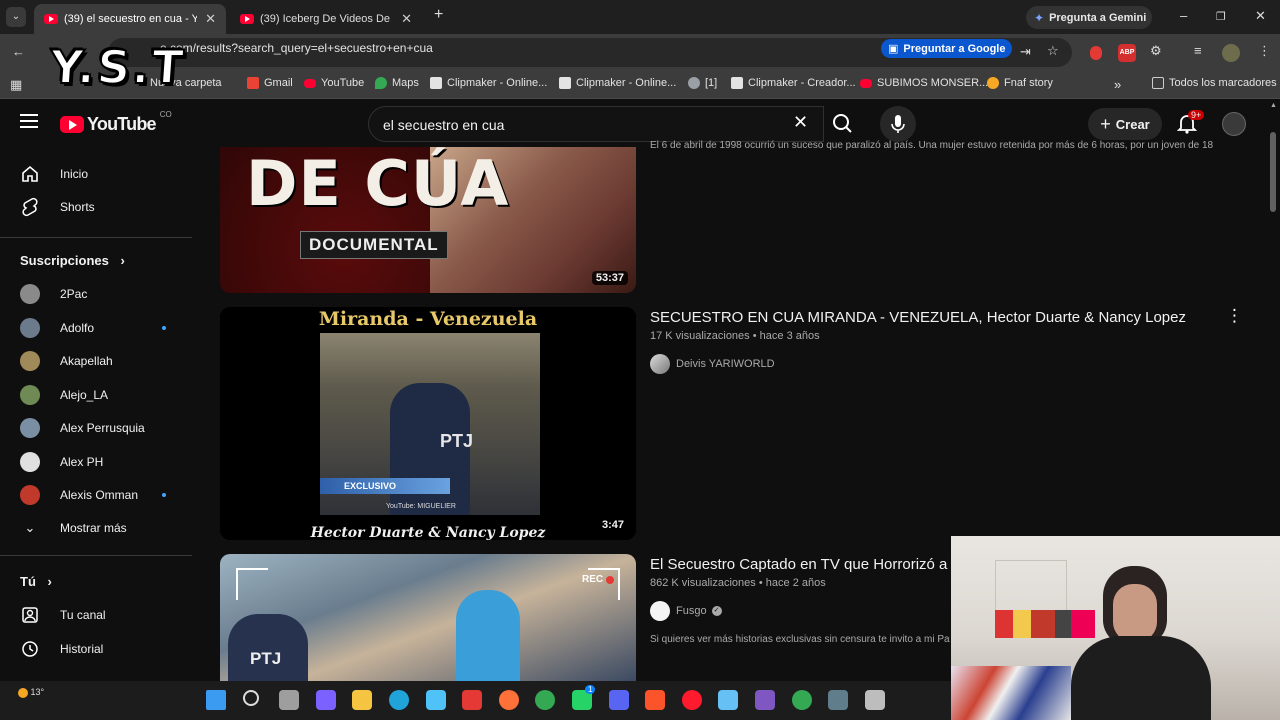  What do you see at coordinates (1096, 53) in the screenshot?
I see `extension-red-icon` at bounding box center [1096, 53].